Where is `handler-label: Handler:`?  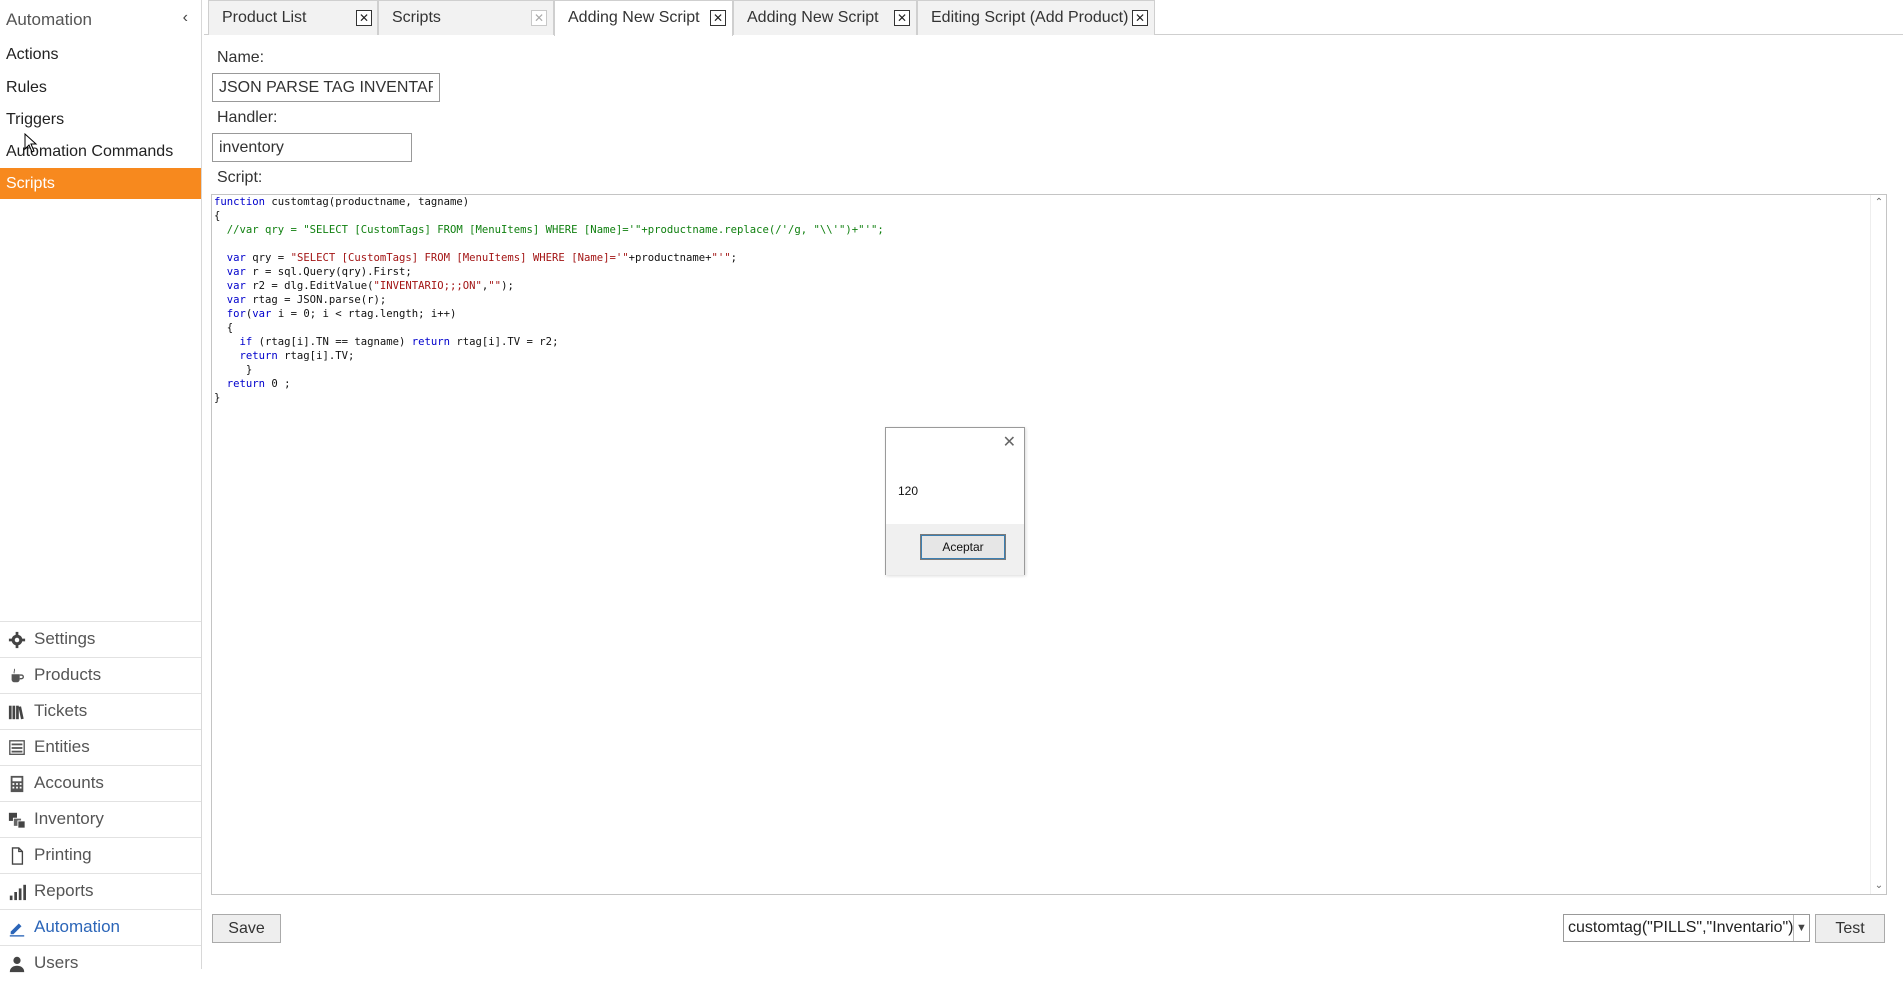
handler-label: Handler: is located at coordinates (247, 117).